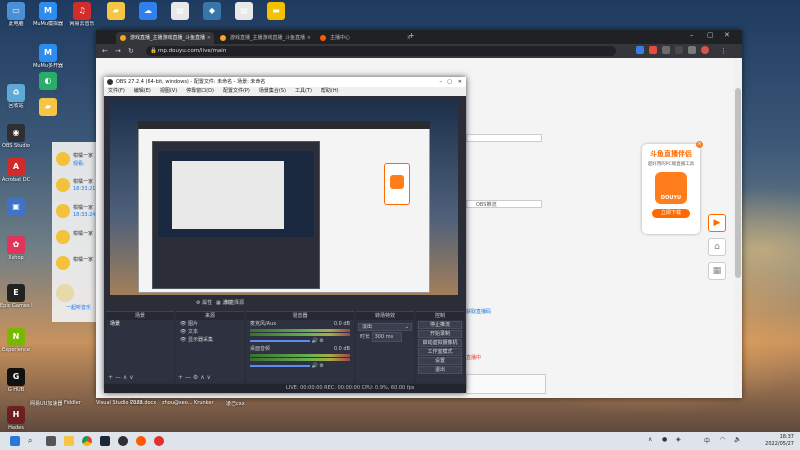 The height and width of the screenshot is (450, 800). I want to click on settings-button: 设置, so click(440, 361).